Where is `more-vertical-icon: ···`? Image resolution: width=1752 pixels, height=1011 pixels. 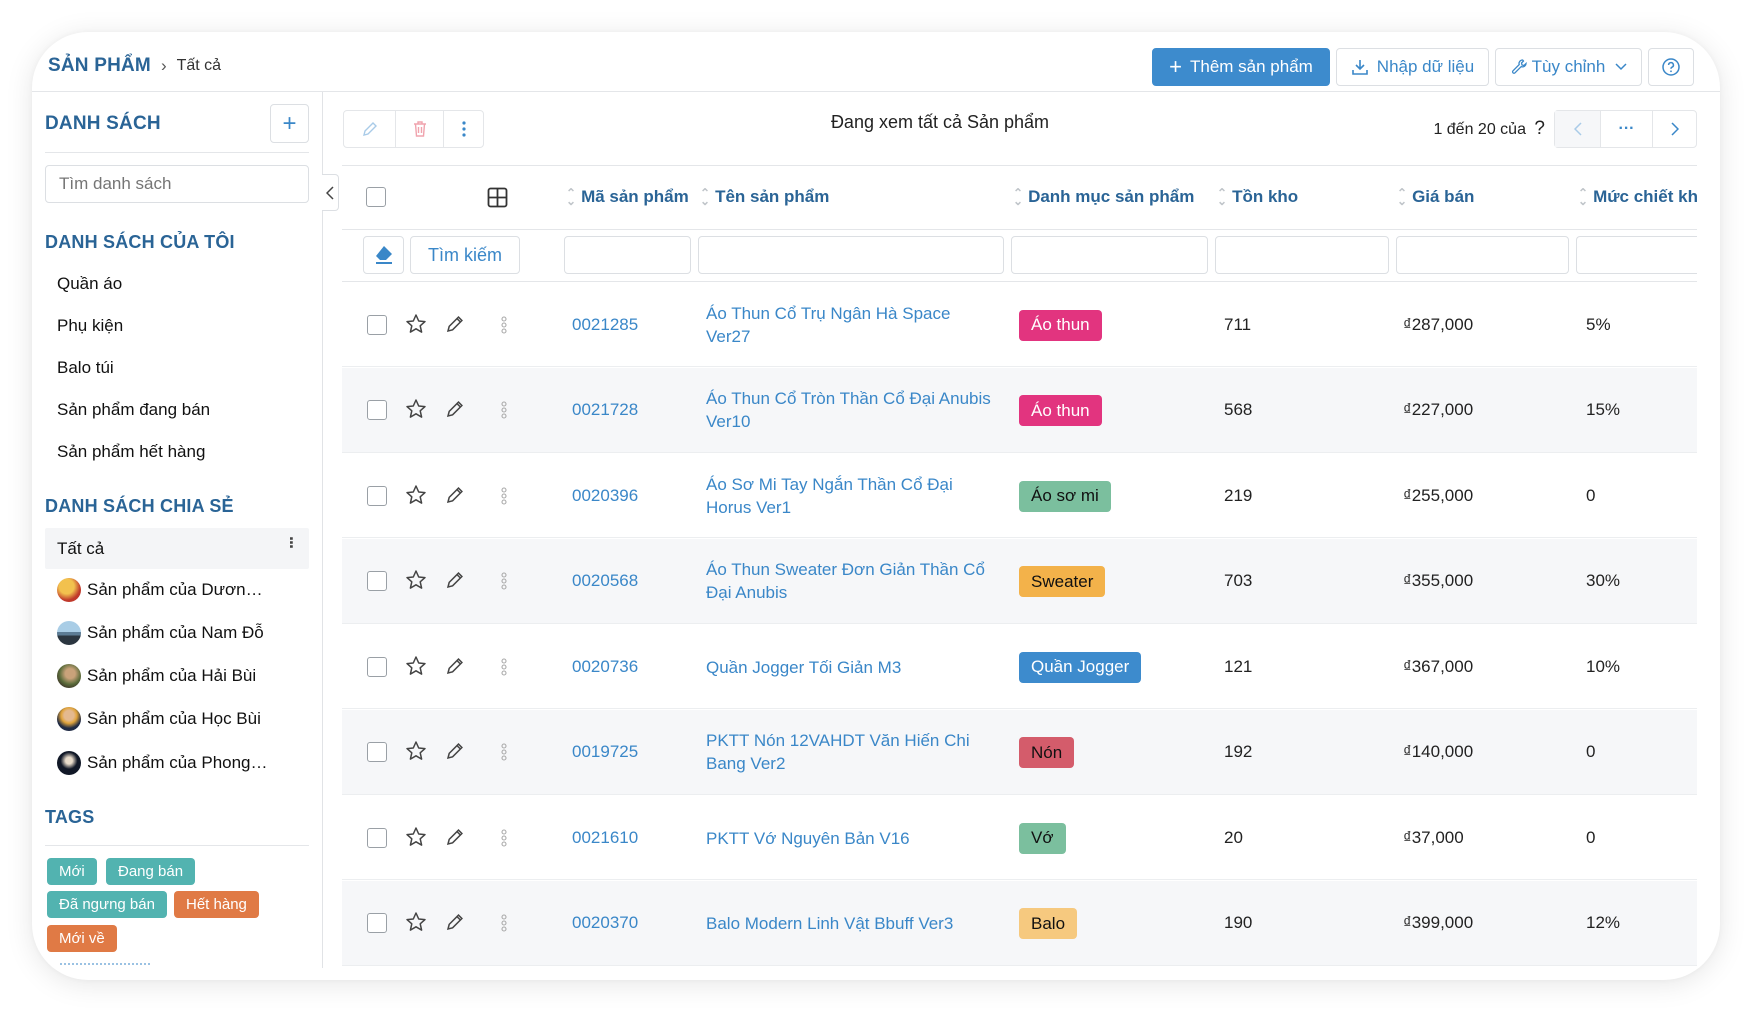 more-vertical-icon: ··· is located at coordinates (291, 542).